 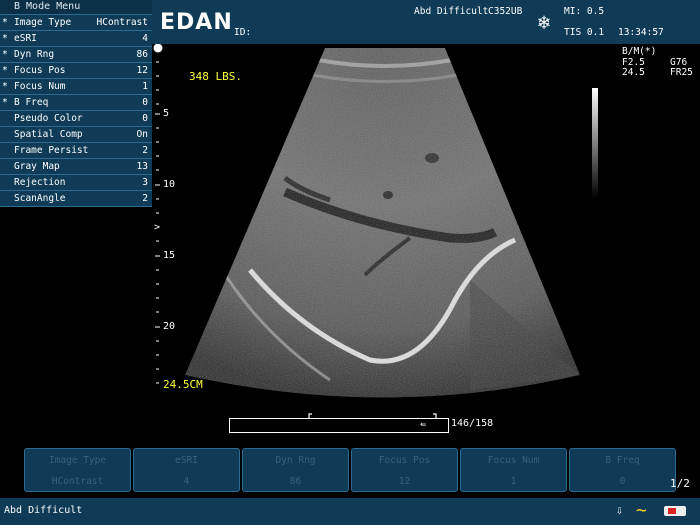 I want to click on menu-item-spatial-comp: Spatial Comp On, so click(x=76, y=135).